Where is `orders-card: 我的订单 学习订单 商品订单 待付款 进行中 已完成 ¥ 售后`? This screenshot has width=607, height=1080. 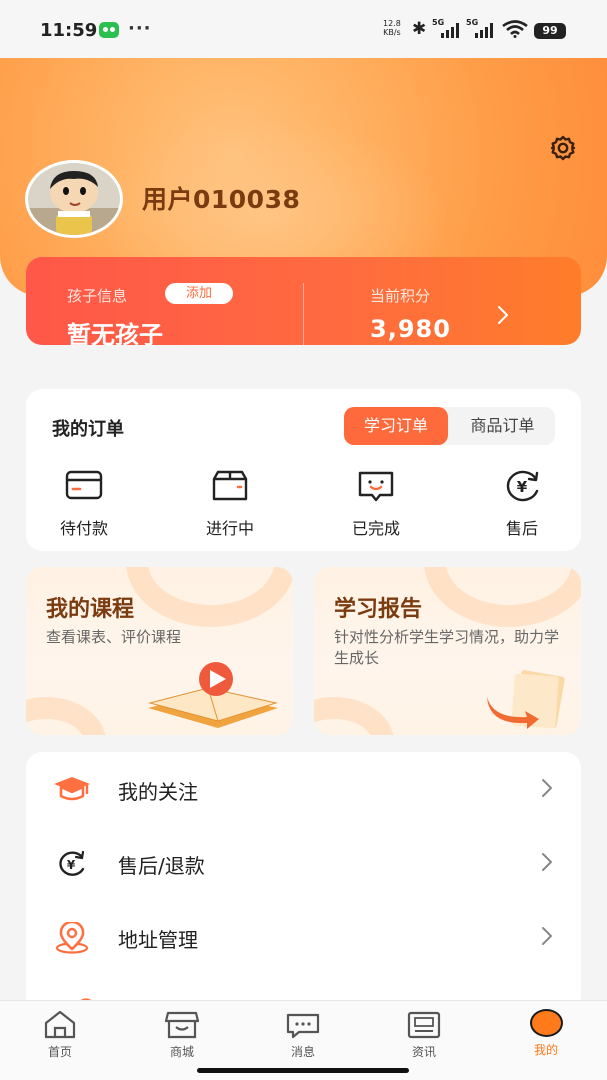 orders-card: 我的订单 学习订单 商品订单 待付款 进行中 已完成 ¥ 售后 is located at coordinates (303, 470).